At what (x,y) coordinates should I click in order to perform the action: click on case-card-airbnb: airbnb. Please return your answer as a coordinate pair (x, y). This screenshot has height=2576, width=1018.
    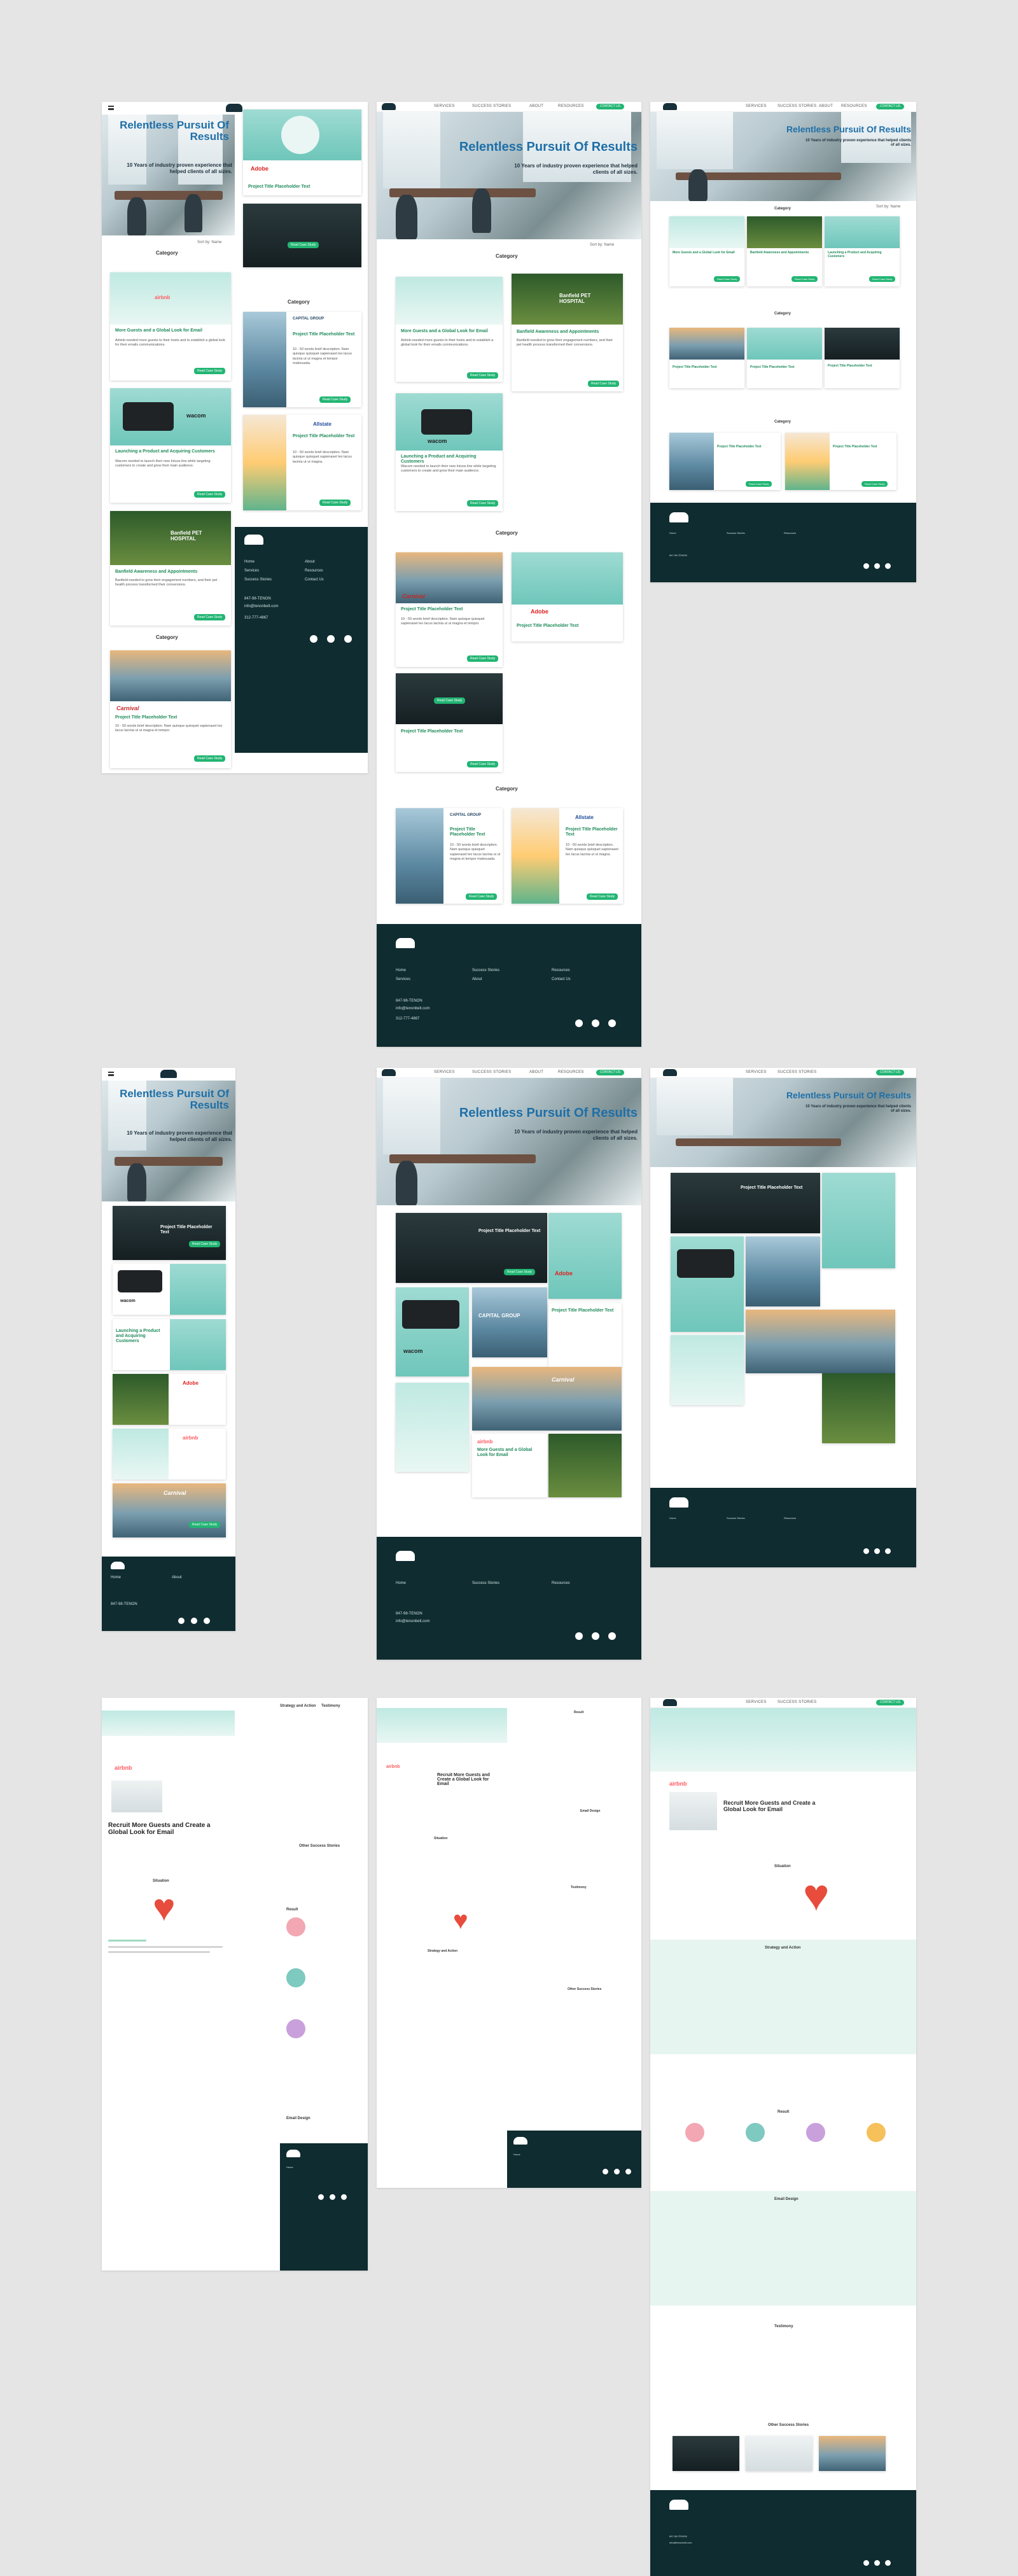
    Looking at the image, I should click on (169, 1454).